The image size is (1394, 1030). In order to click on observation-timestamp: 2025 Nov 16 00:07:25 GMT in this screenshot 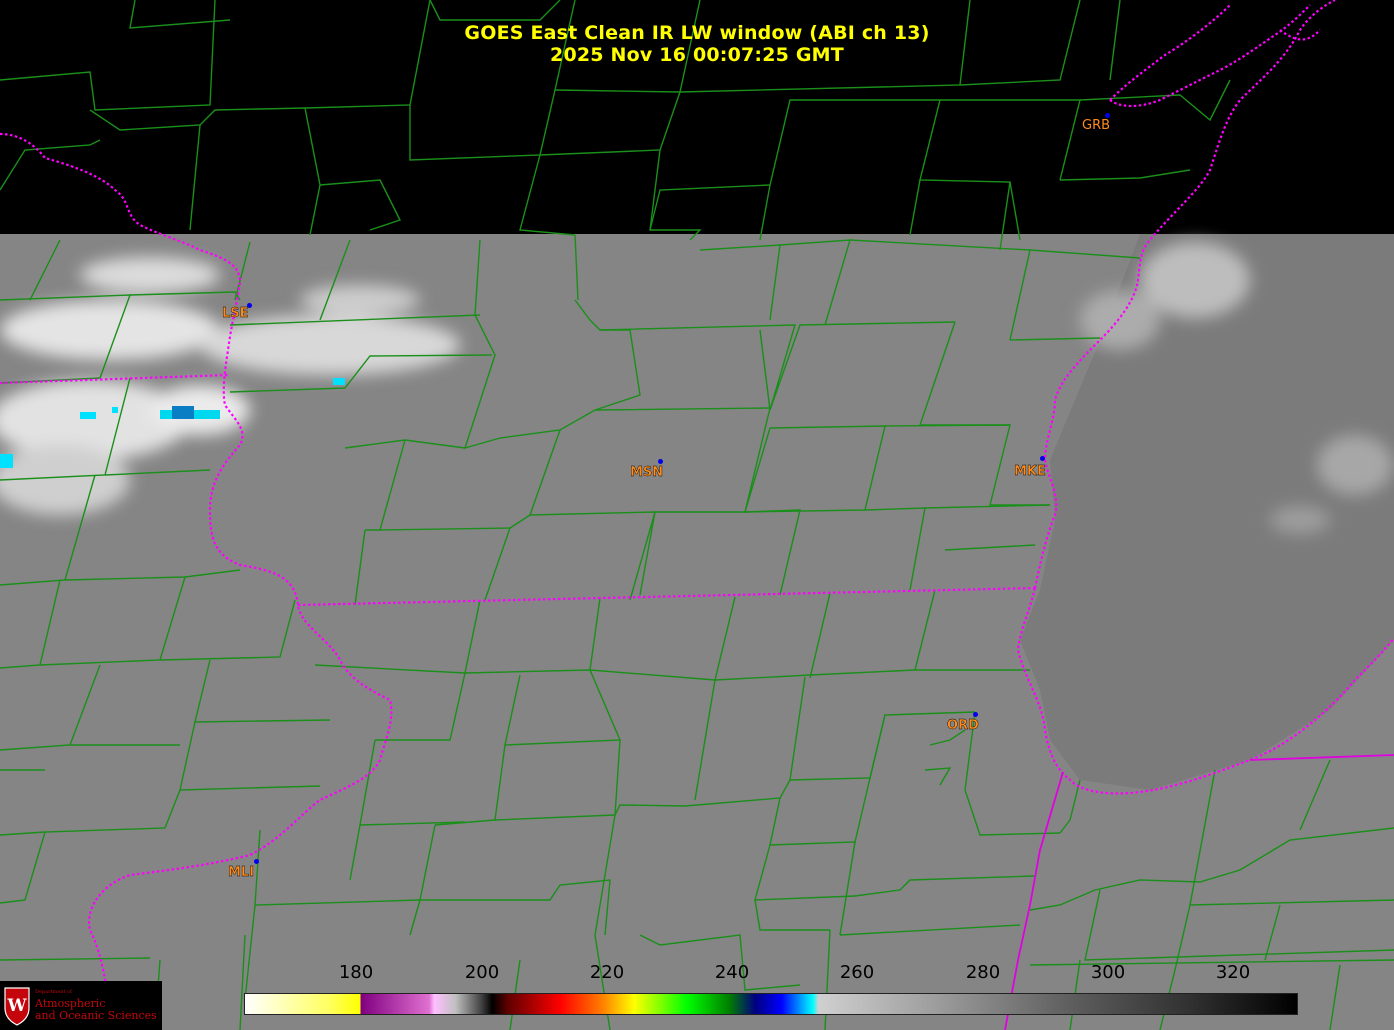, I will do `click(697, 55)`.